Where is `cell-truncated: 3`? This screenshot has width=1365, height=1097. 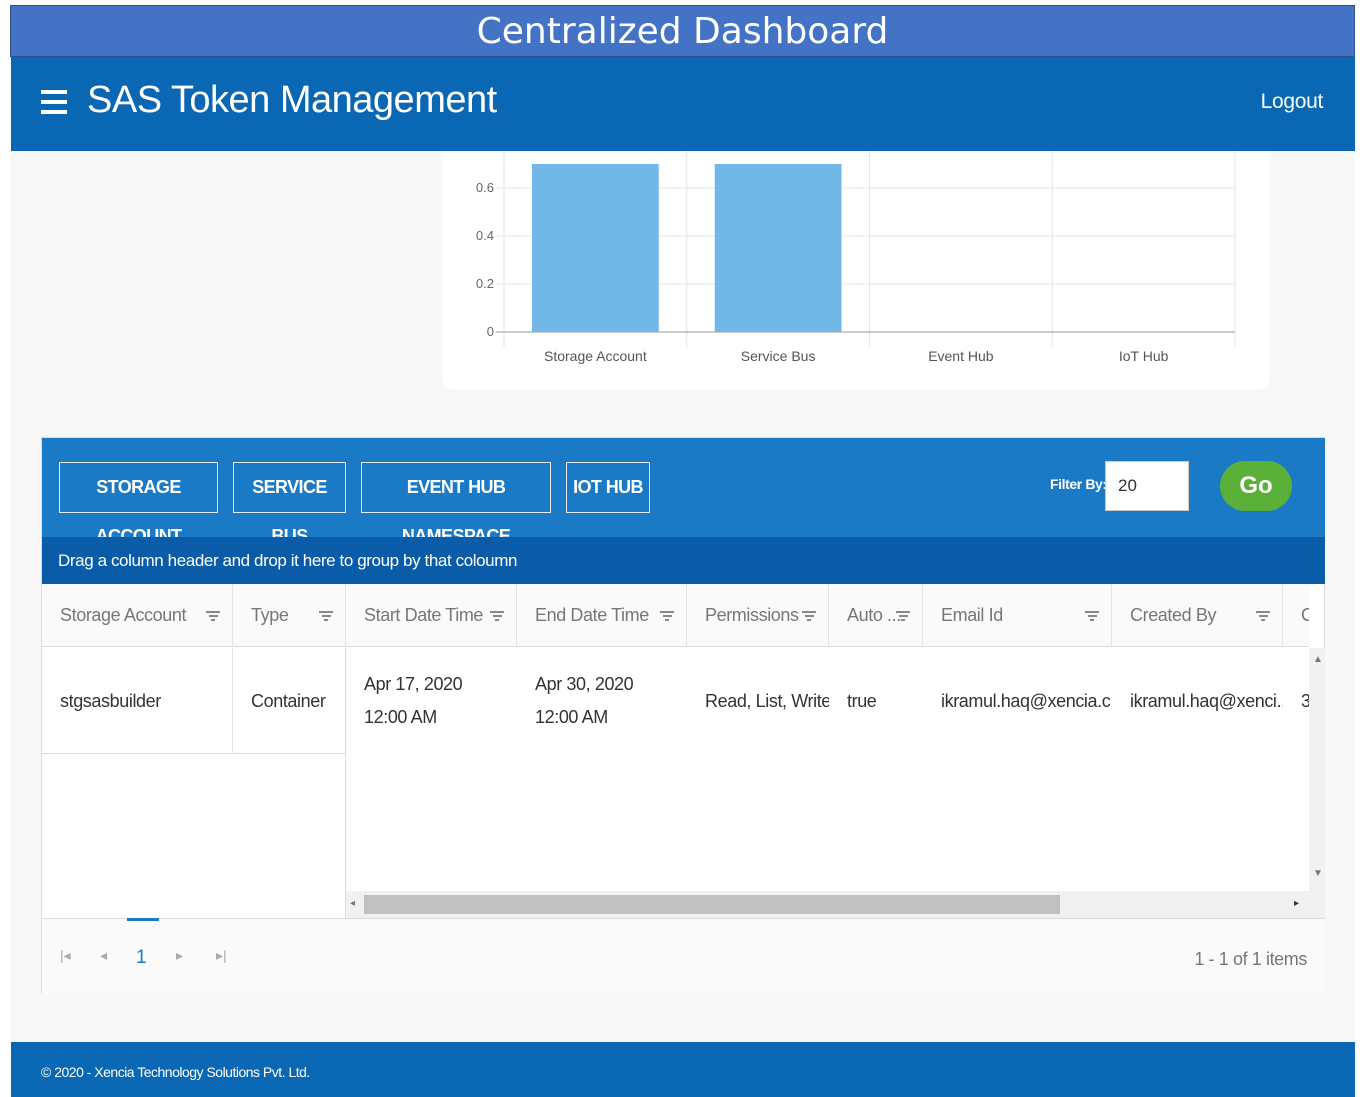
cell-truncated: 3 is located at coordinates (1296, 701).